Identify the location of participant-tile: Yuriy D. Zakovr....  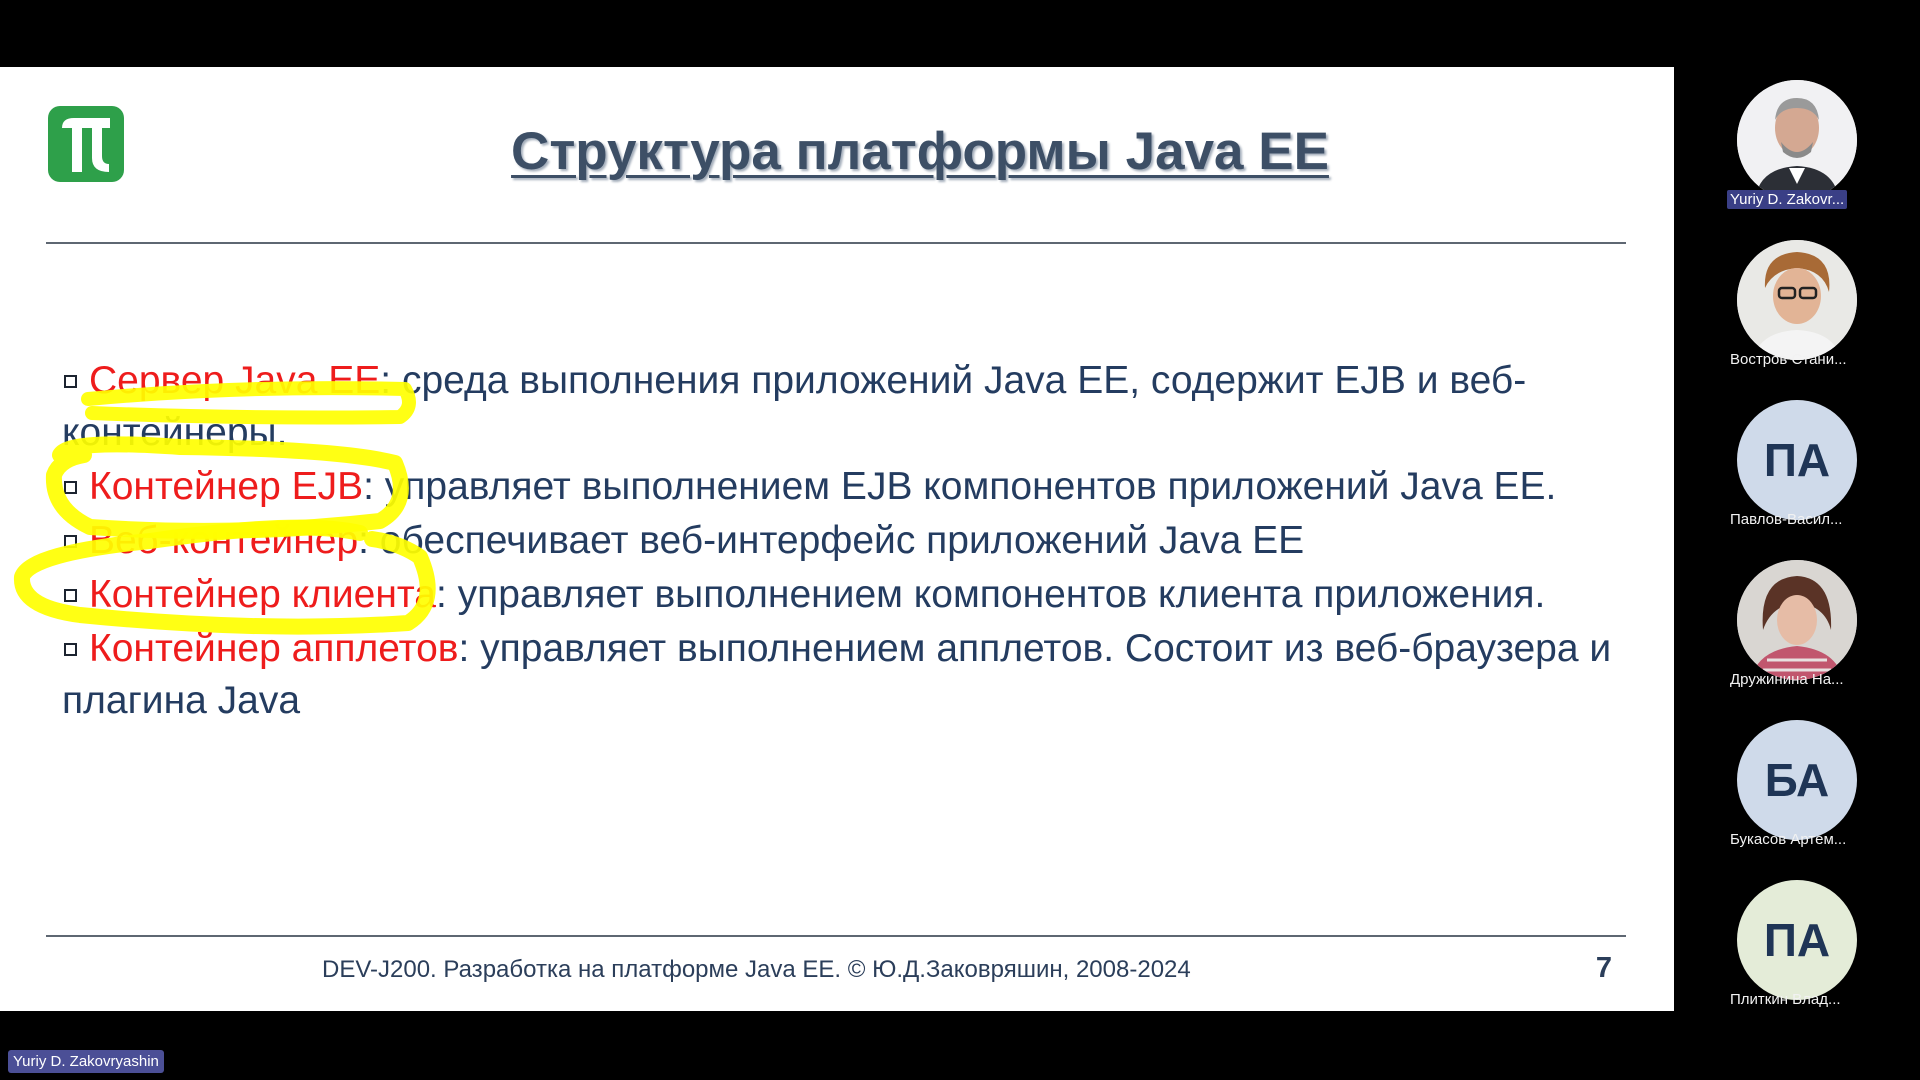
(1798, 155).